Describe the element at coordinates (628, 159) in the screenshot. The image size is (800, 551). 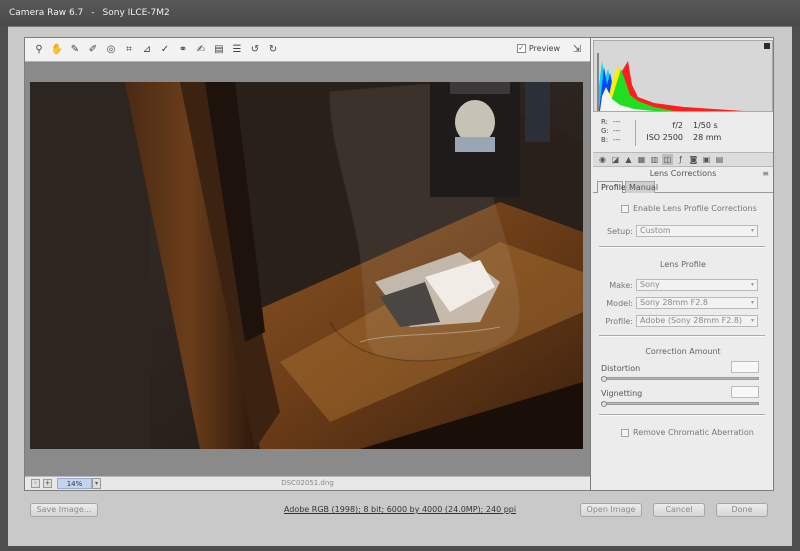
I see `detail-panel-icon: ▲` at that location.